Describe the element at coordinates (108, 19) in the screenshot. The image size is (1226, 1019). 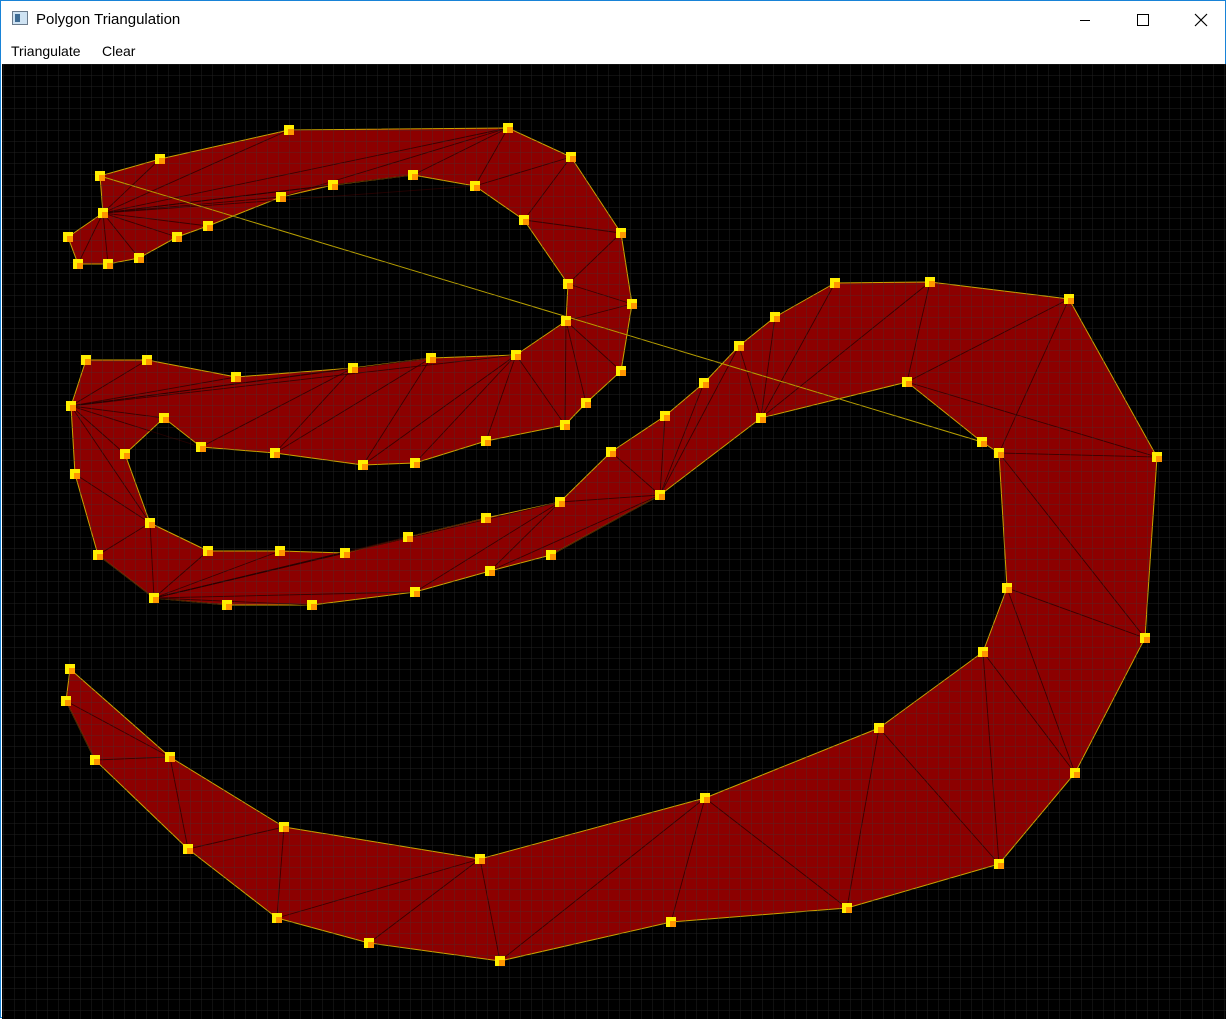
I see `window-title: Polygon Triangulation` at that location.